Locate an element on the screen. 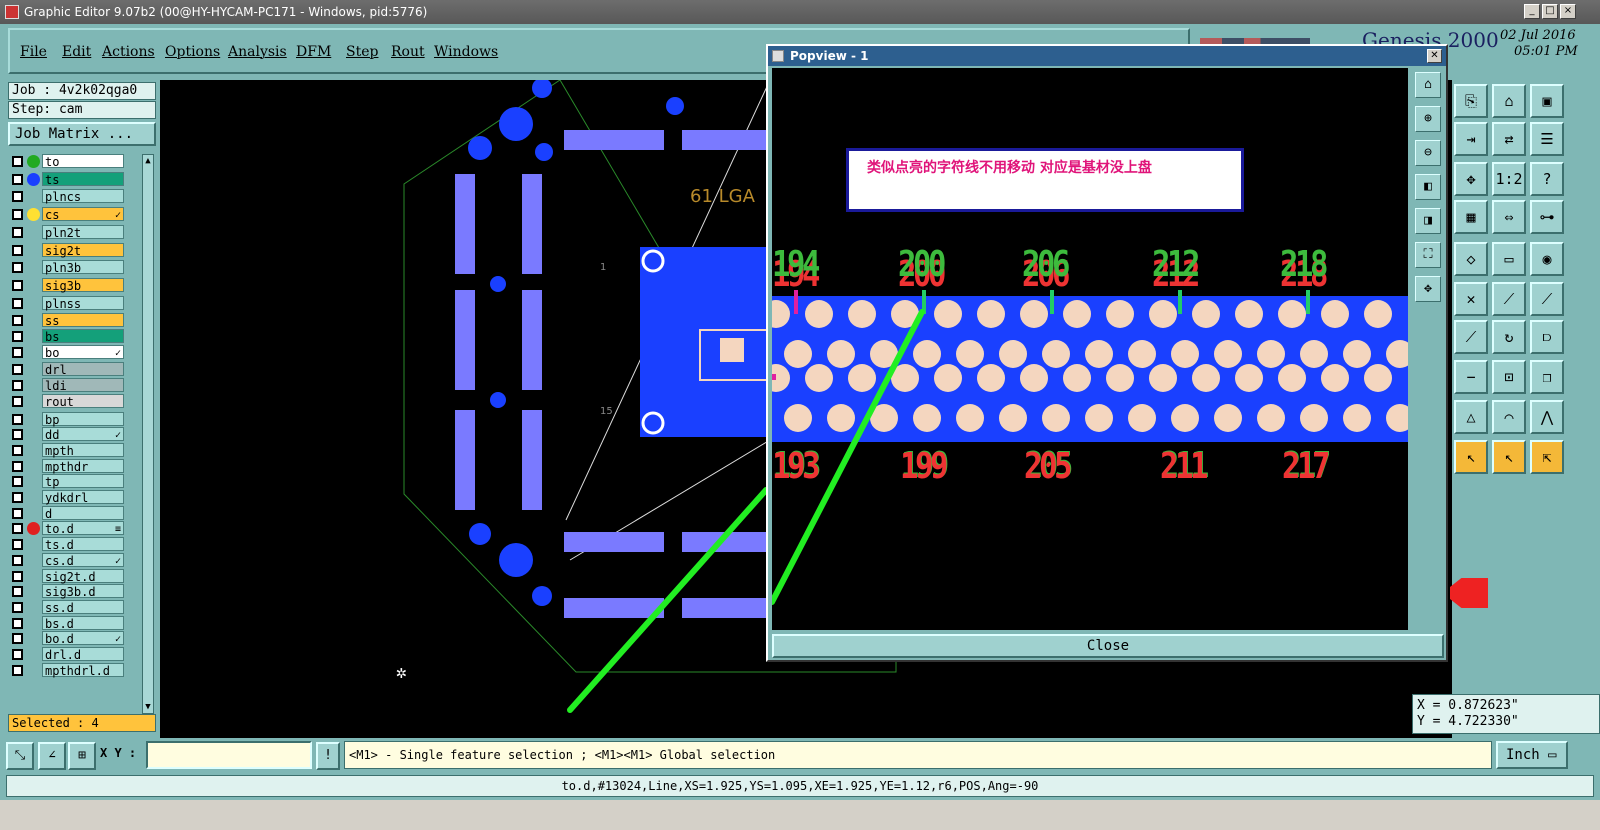  menu-rout: Rout is located at coordinates (408, 52).